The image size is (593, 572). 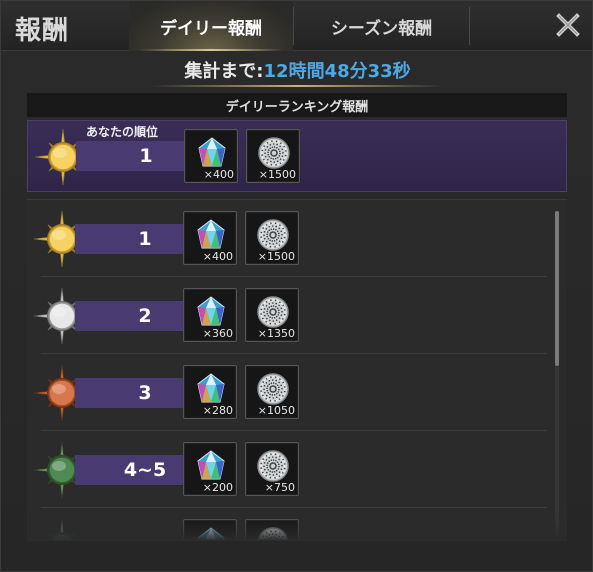 I want to click on my-rank-label: あなたの順位, so click(x=122, y=132).